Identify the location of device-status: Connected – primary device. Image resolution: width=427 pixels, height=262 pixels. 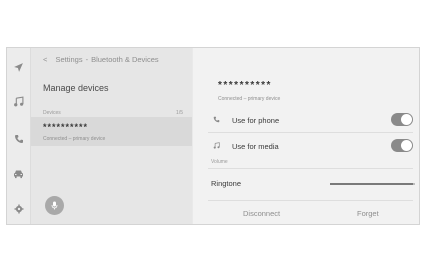
(74, 139).